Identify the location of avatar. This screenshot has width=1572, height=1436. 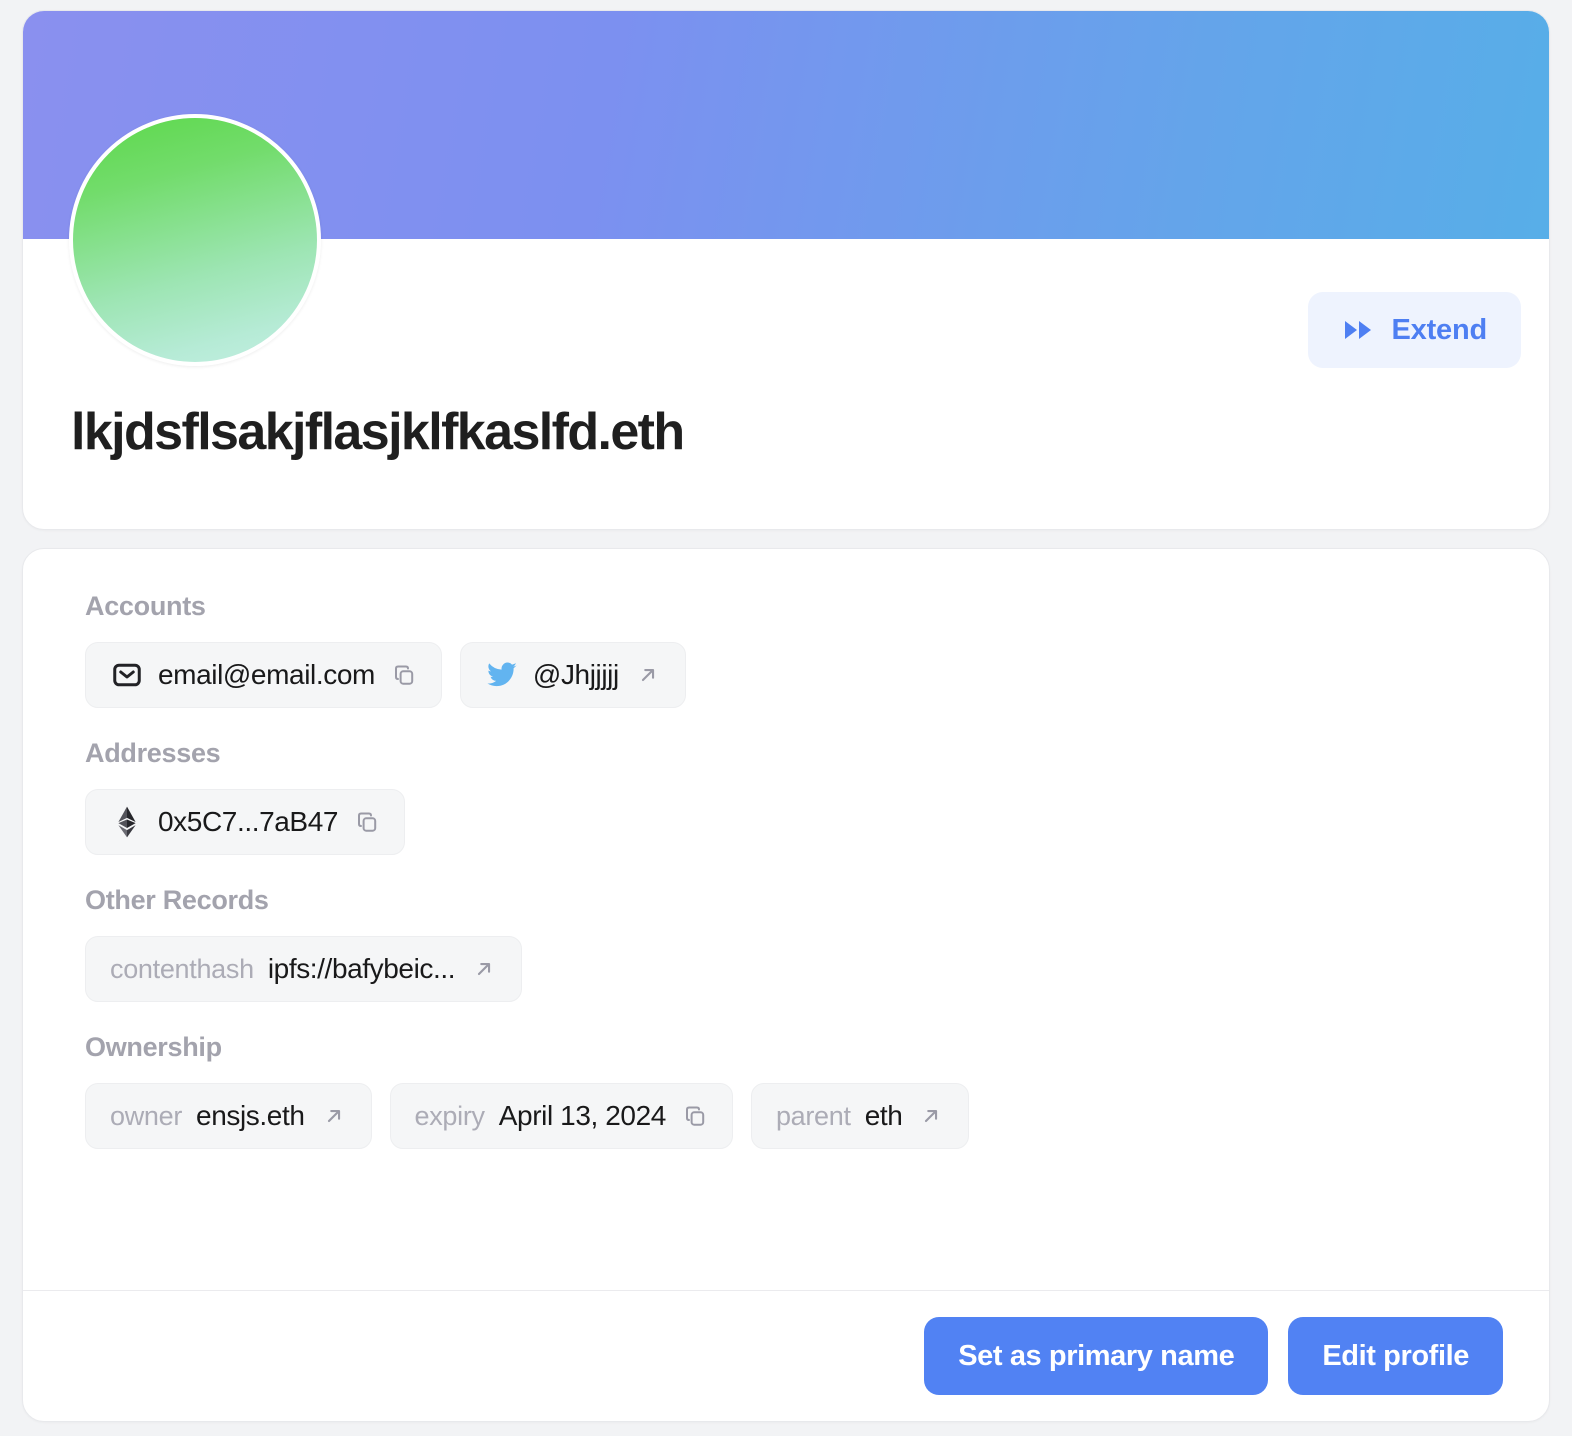
(195, 240).